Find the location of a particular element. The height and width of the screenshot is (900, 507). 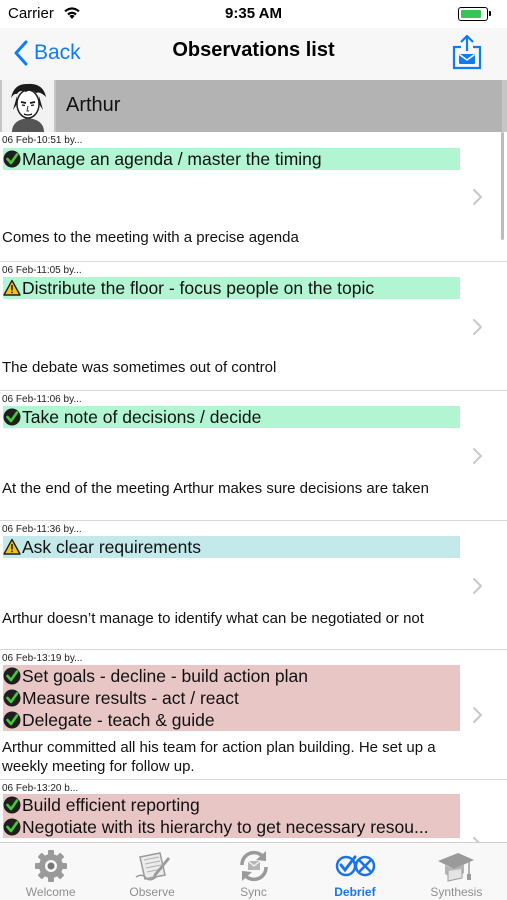

tab-welcome: Welcome is located at coordinates (50, 871).